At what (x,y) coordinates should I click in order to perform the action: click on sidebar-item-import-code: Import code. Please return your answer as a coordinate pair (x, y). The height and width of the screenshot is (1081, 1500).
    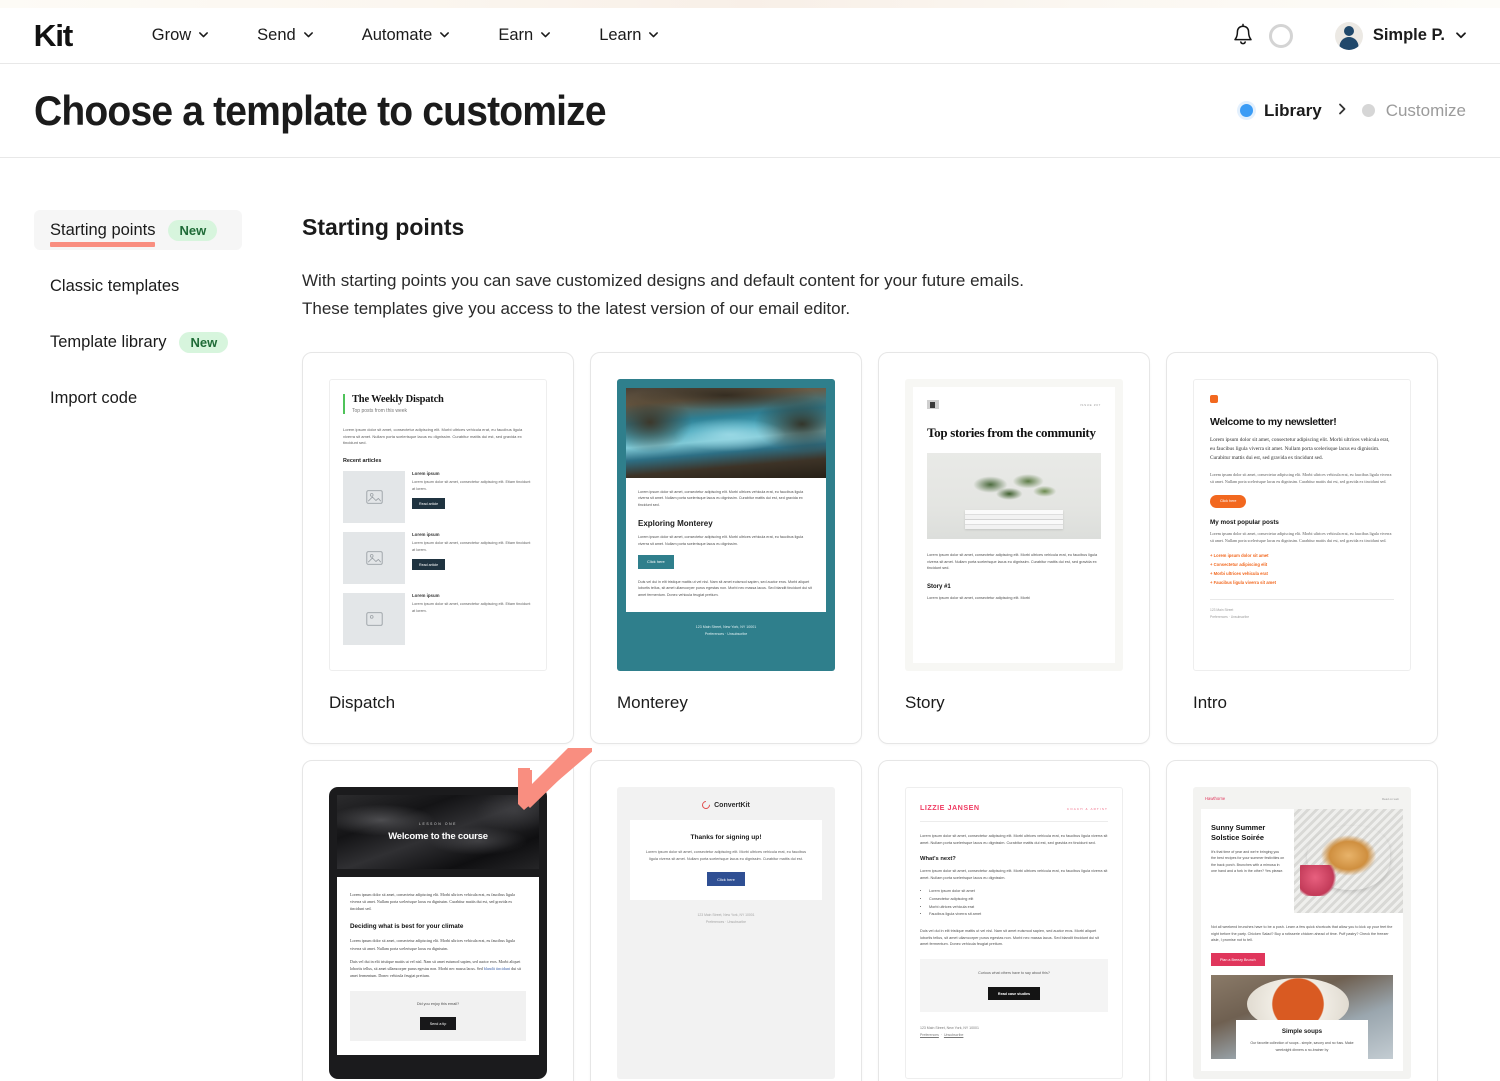
    Looking at the image, I should click on (138, 398).